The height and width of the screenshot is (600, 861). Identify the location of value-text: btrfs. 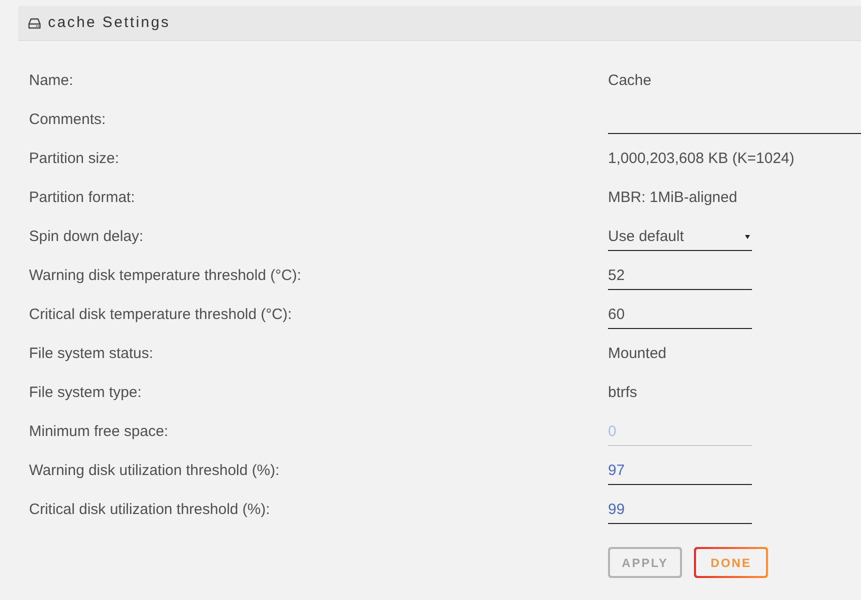
(623, 393).